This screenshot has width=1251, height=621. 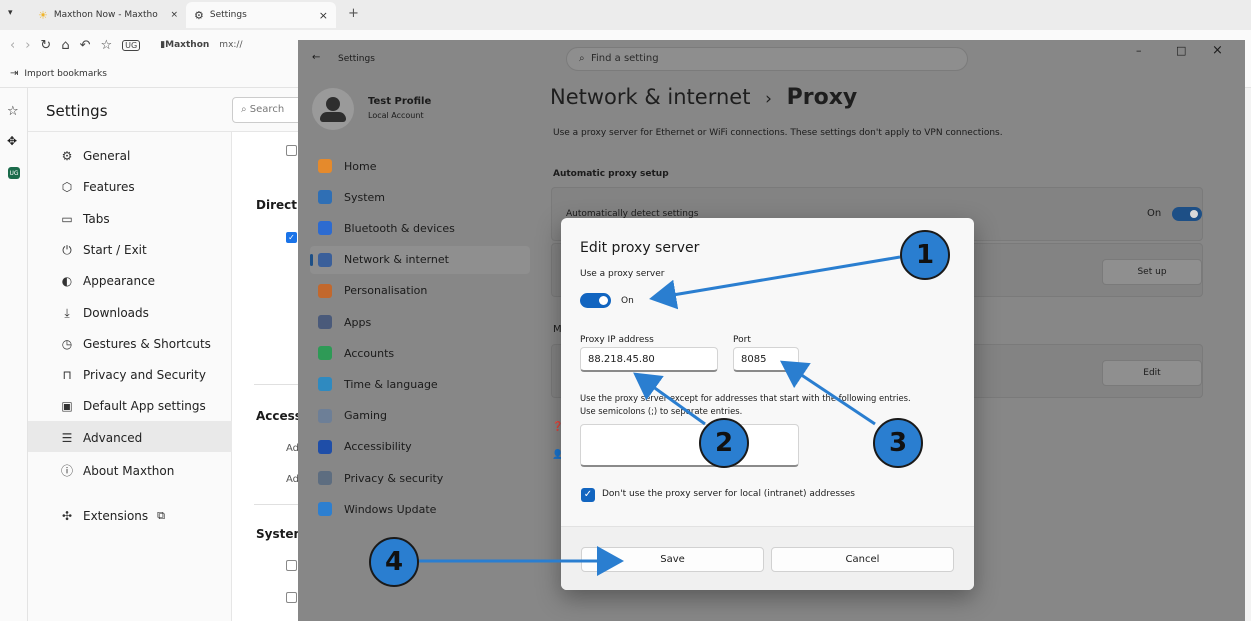 What do you see at coordinates (276, 205) in the screenshot?
I see `section-heading-direct: Direct` at bounding box center [276, 205].